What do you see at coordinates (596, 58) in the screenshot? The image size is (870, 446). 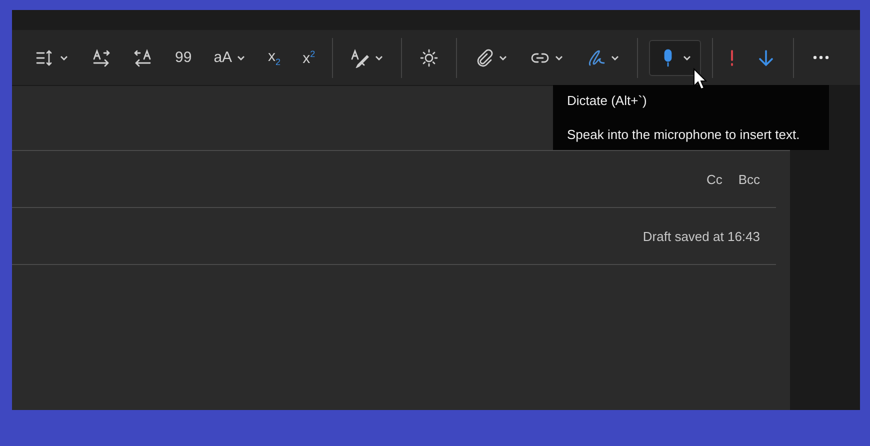 I see `pen-icon` at bounding box center [596, 58].